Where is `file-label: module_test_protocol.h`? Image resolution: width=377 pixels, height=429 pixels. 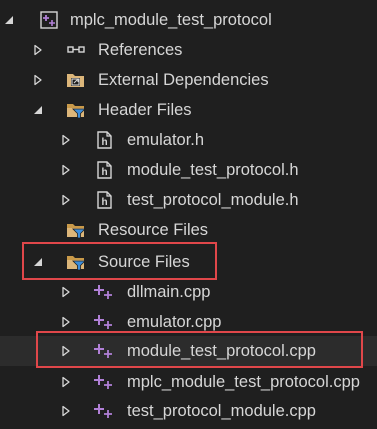
file-label: module_test_protocol.h is located at coordinates (213, 170).